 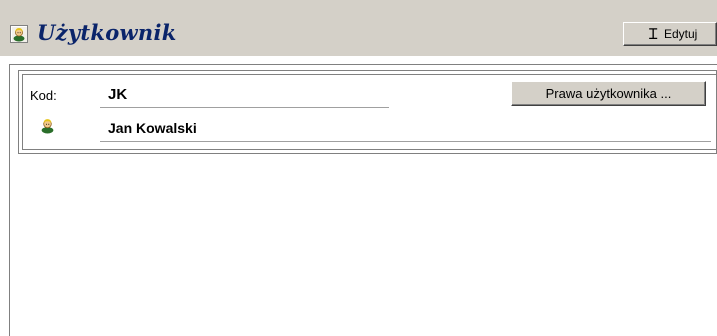 What do you see at coordinates (653, 34) in the screenshot?
I see `text-cursor-icon: Ɪ` at bounding box center [653, 34].